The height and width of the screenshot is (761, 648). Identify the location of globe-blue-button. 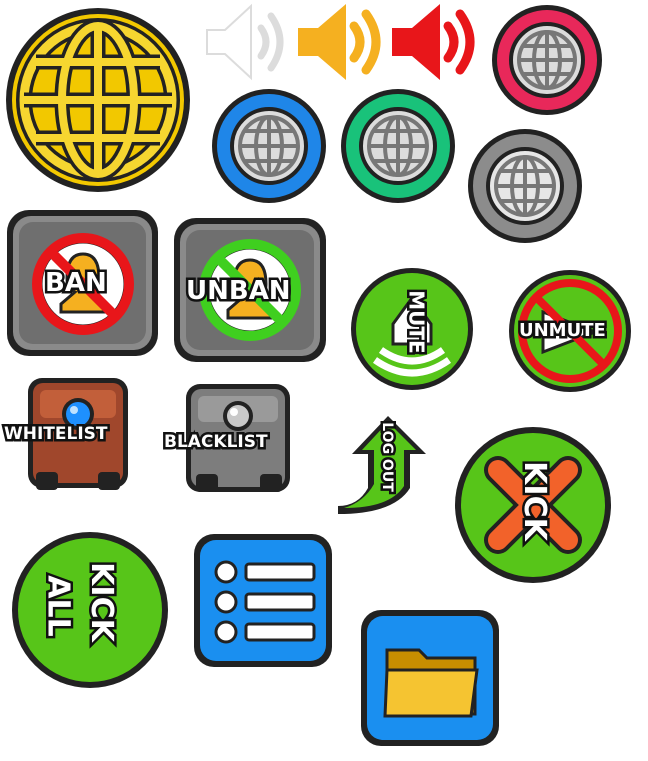
(269, 146).